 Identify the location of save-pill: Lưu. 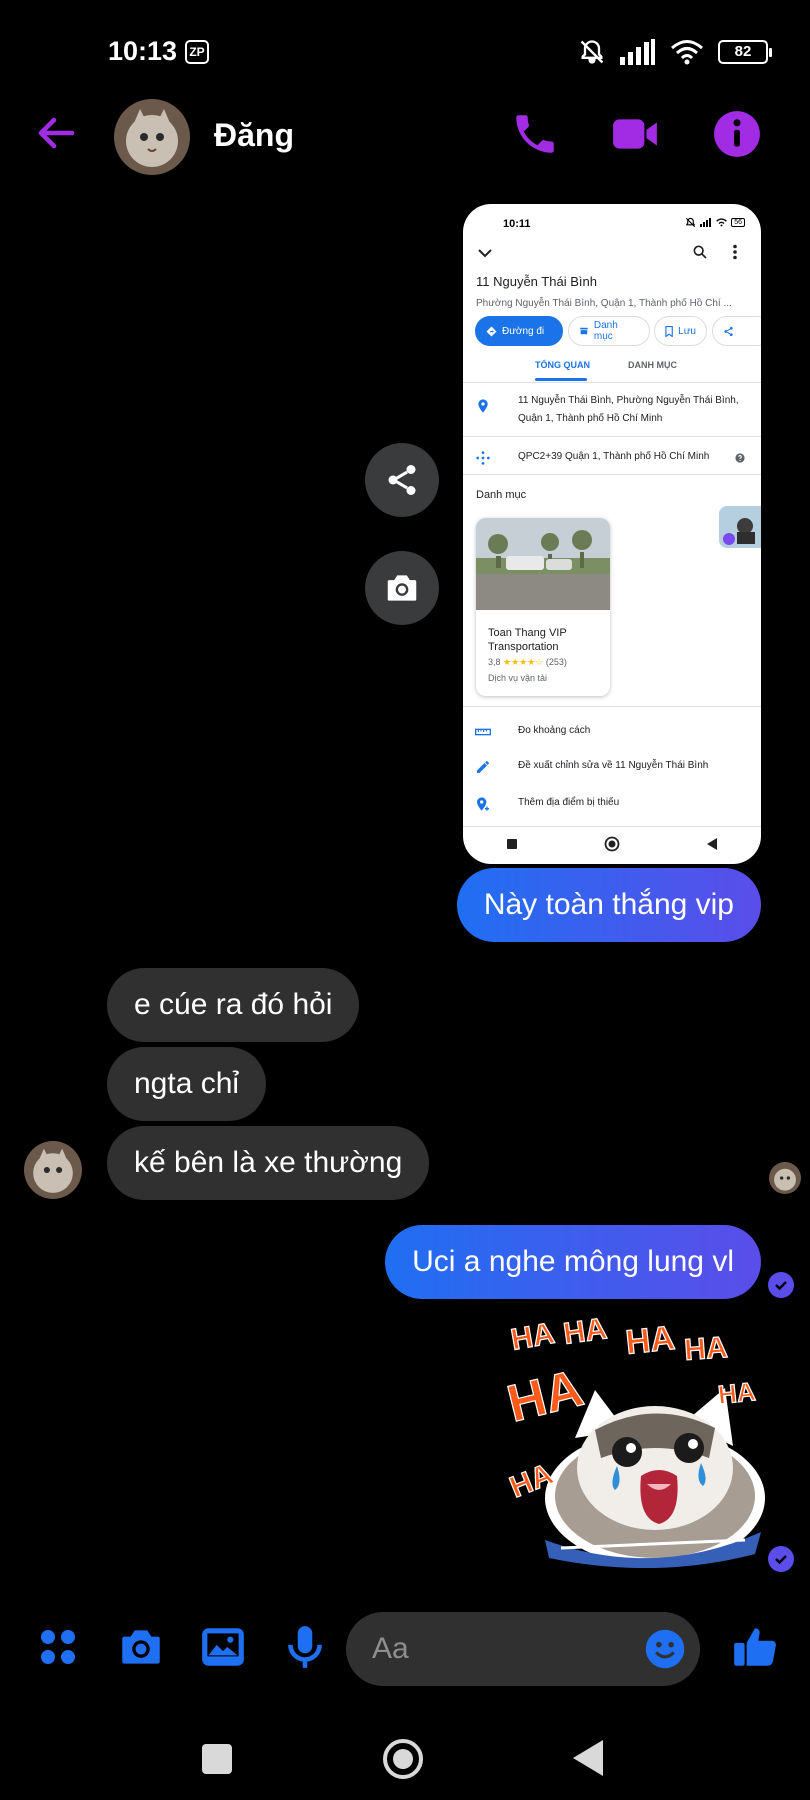
(680, 331).